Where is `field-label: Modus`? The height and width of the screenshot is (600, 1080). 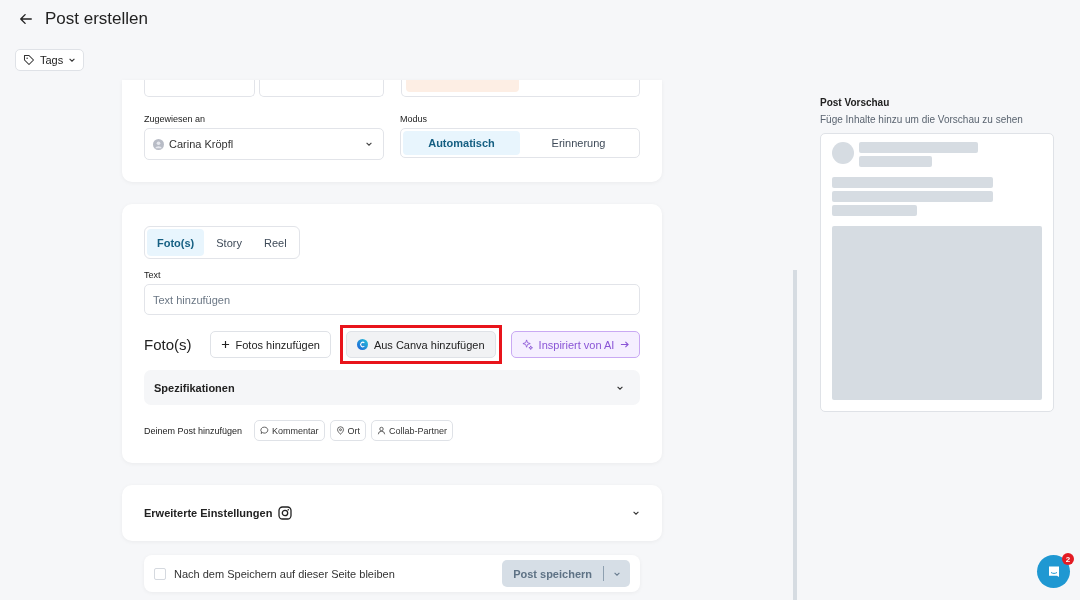
field-label: Modus is located at coordinates (414, 120).